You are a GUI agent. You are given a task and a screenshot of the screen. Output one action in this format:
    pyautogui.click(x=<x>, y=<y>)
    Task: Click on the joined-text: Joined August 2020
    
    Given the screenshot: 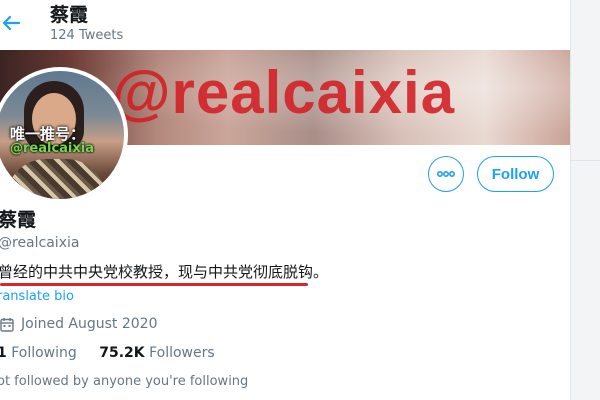 What is the action you would take?
    pyautogui.click(x=89, y=324)
    